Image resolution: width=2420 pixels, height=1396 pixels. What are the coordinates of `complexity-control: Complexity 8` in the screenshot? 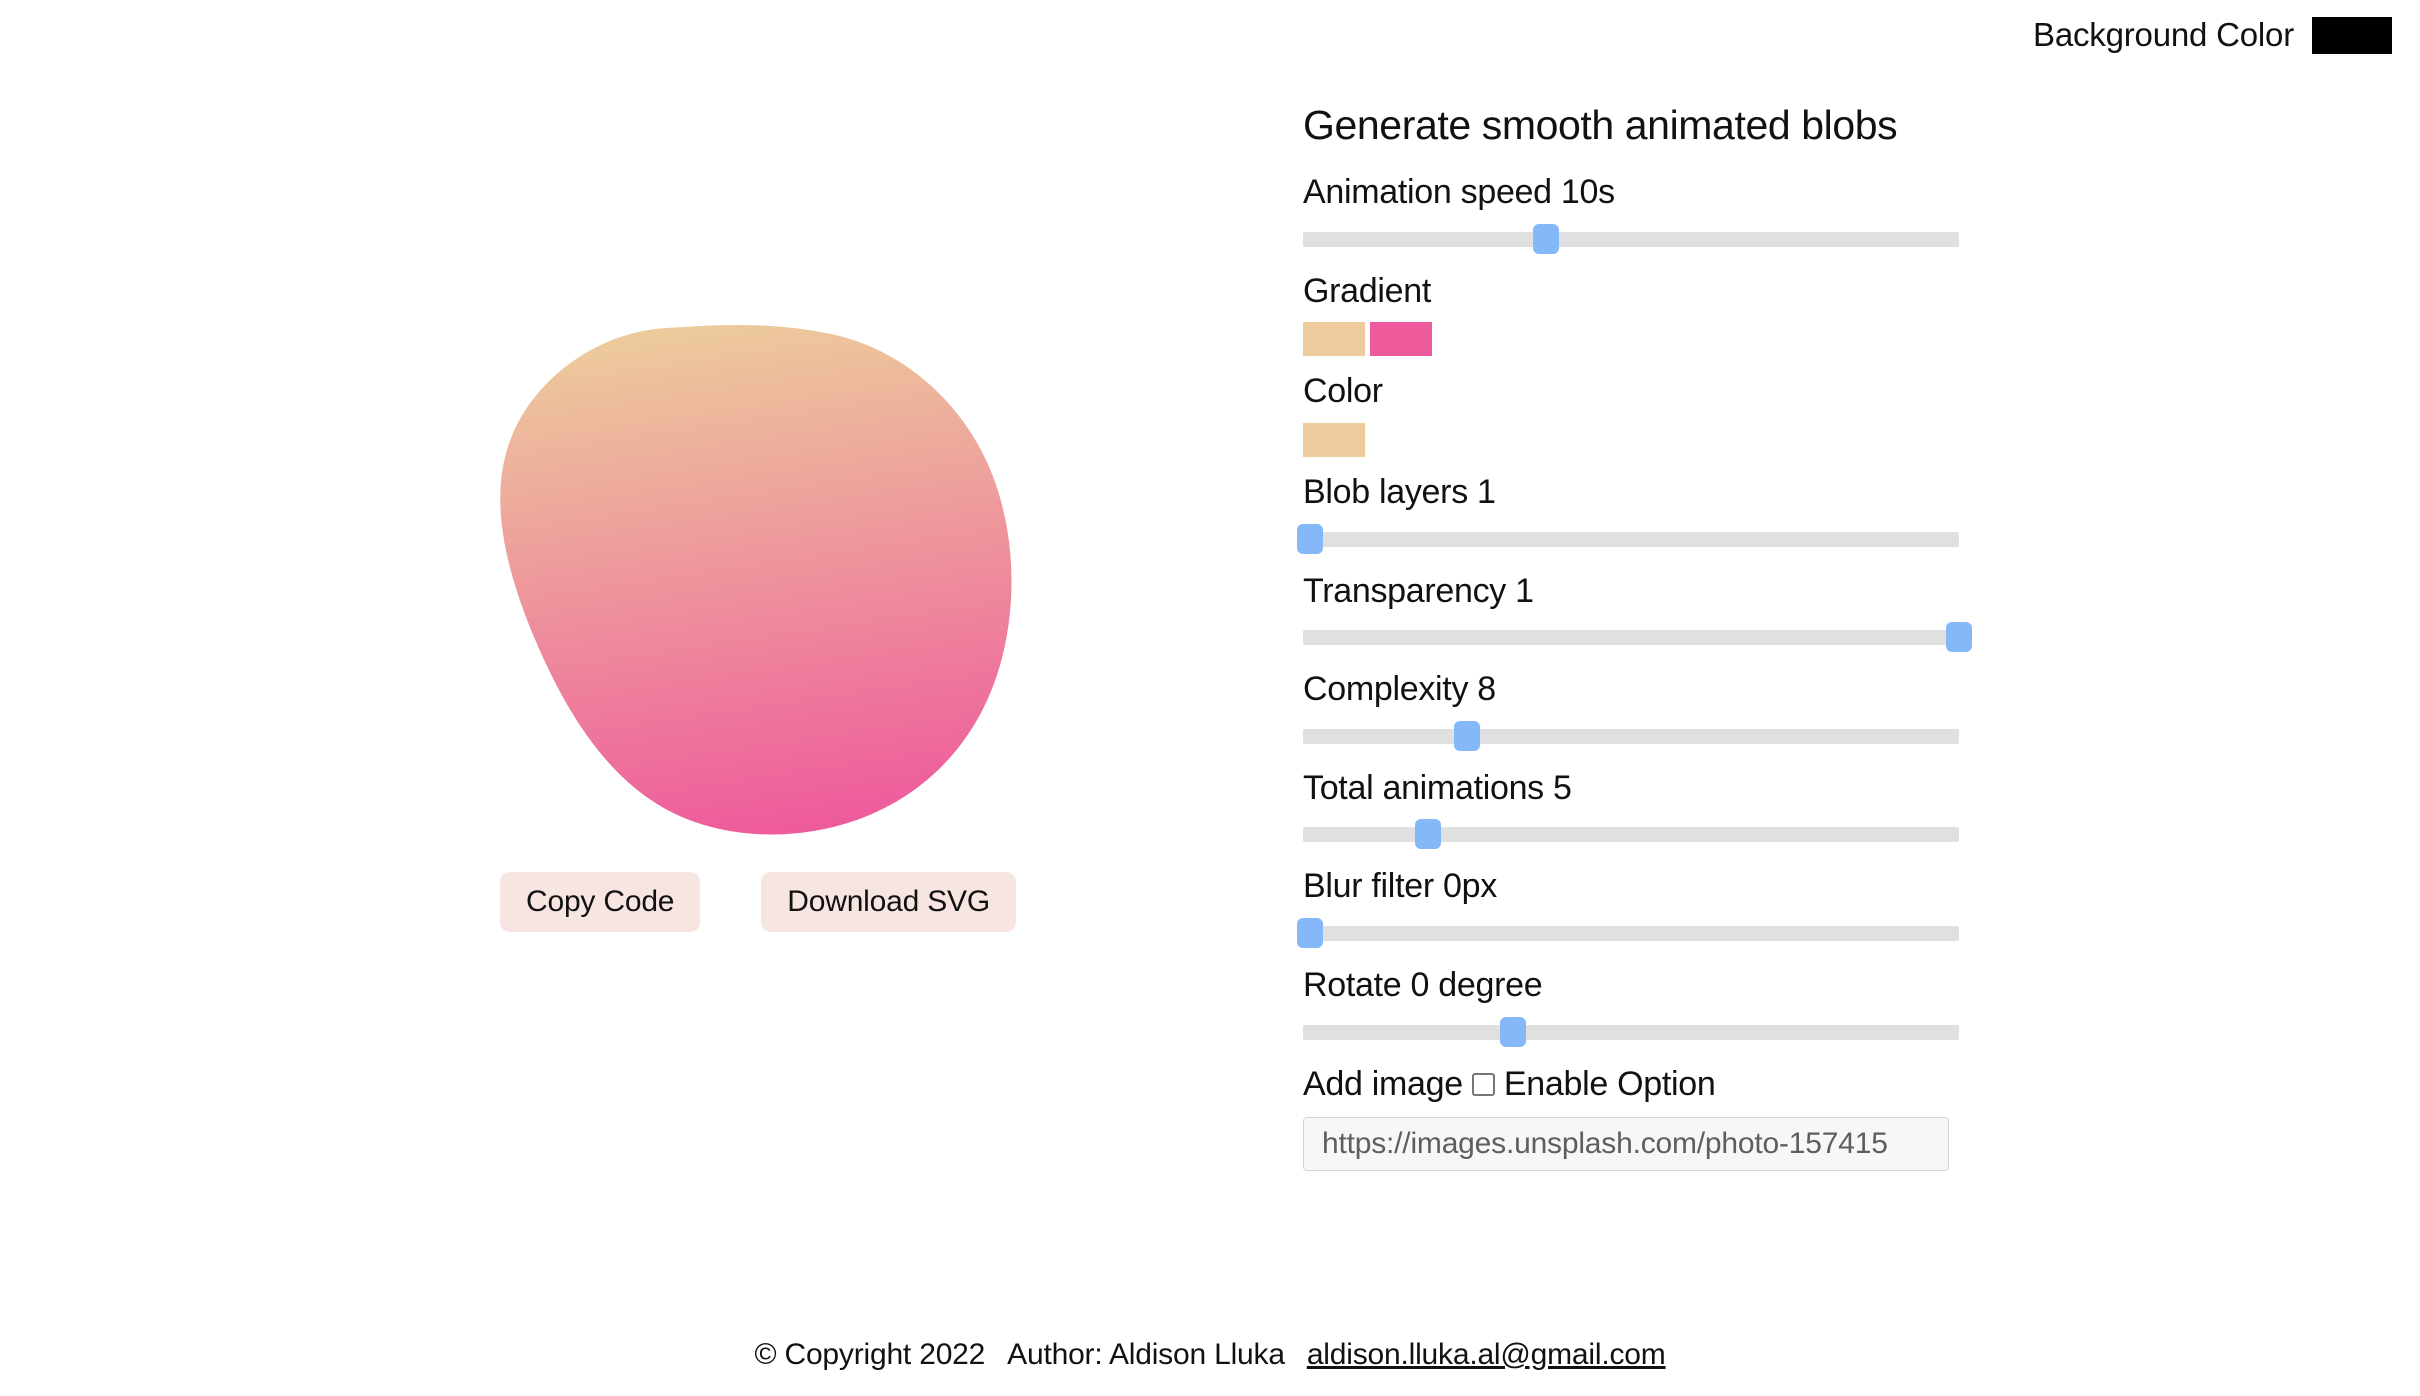 It's located at (1633, 708).